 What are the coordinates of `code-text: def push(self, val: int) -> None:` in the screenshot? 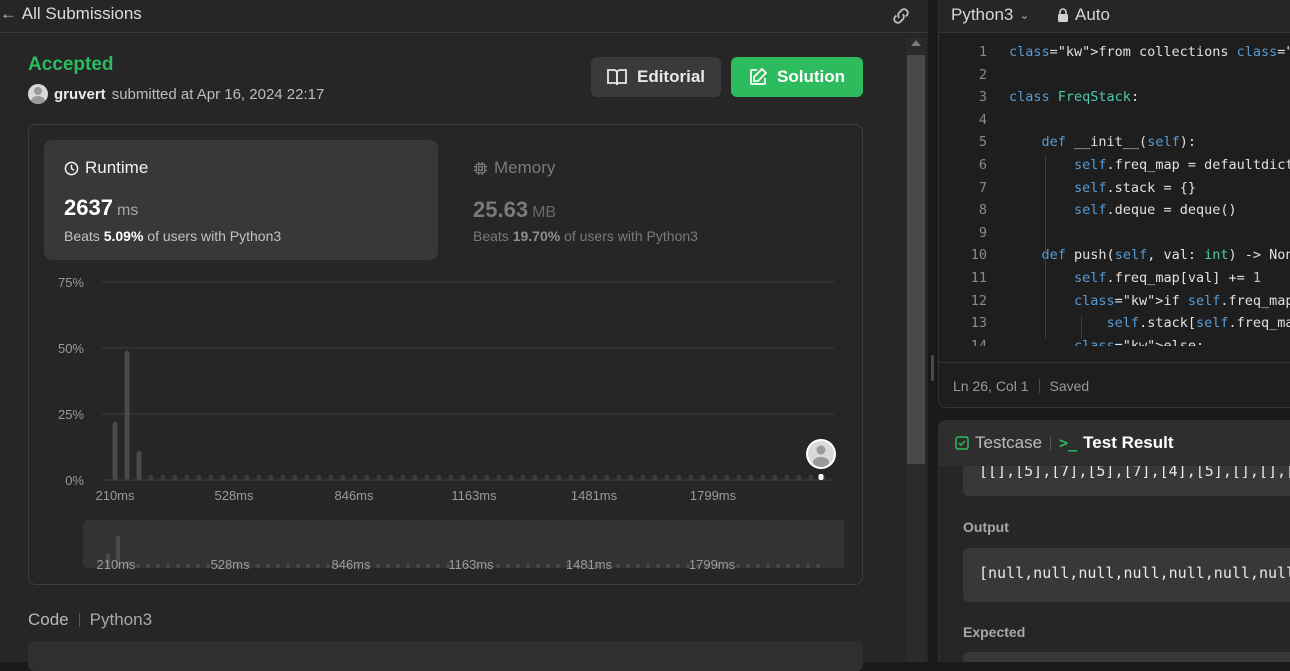 It's located at (1165, 255).